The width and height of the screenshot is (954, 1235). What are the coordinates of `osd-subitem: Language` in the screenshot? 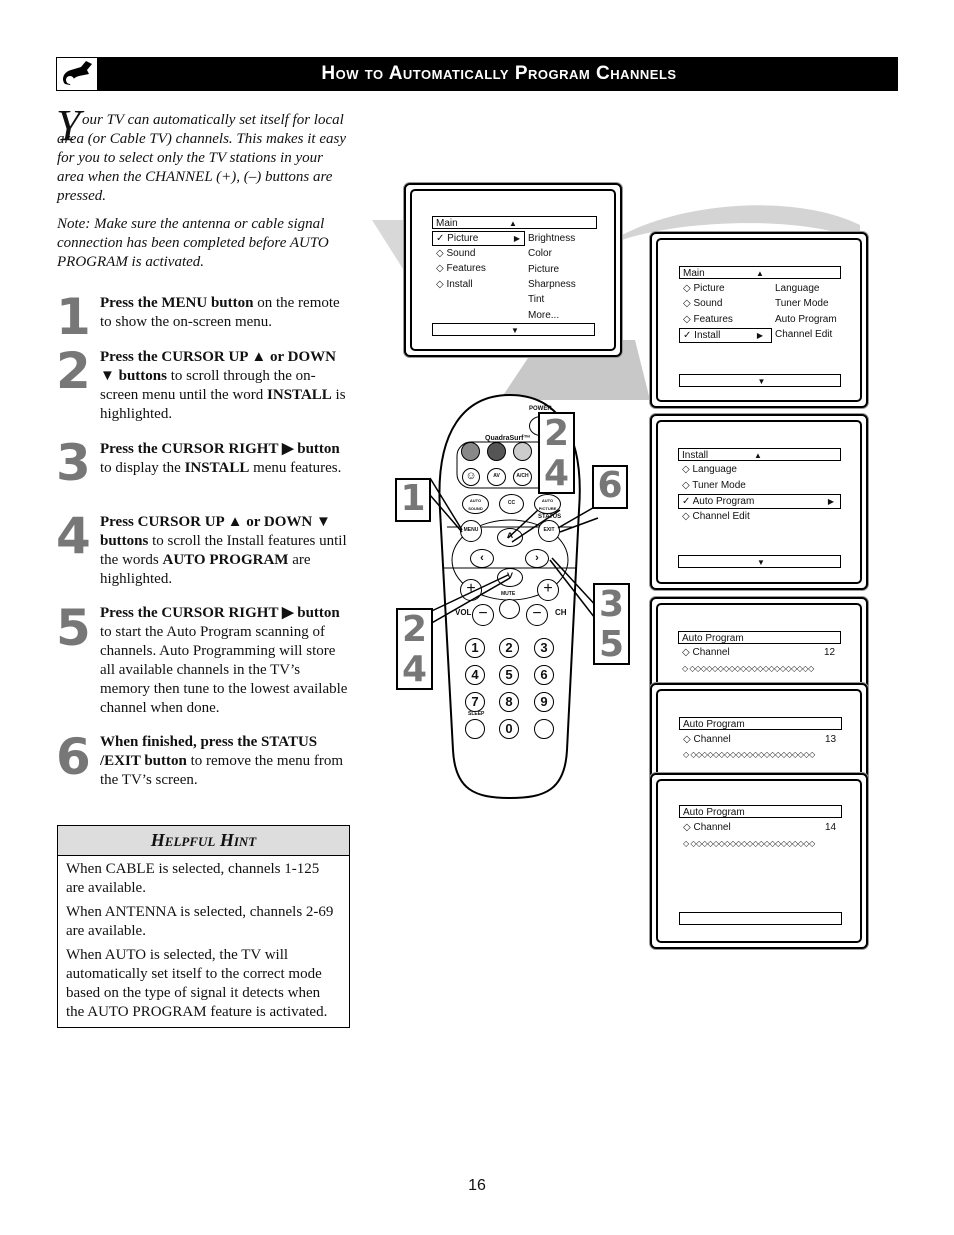 It's located at (797, 288).